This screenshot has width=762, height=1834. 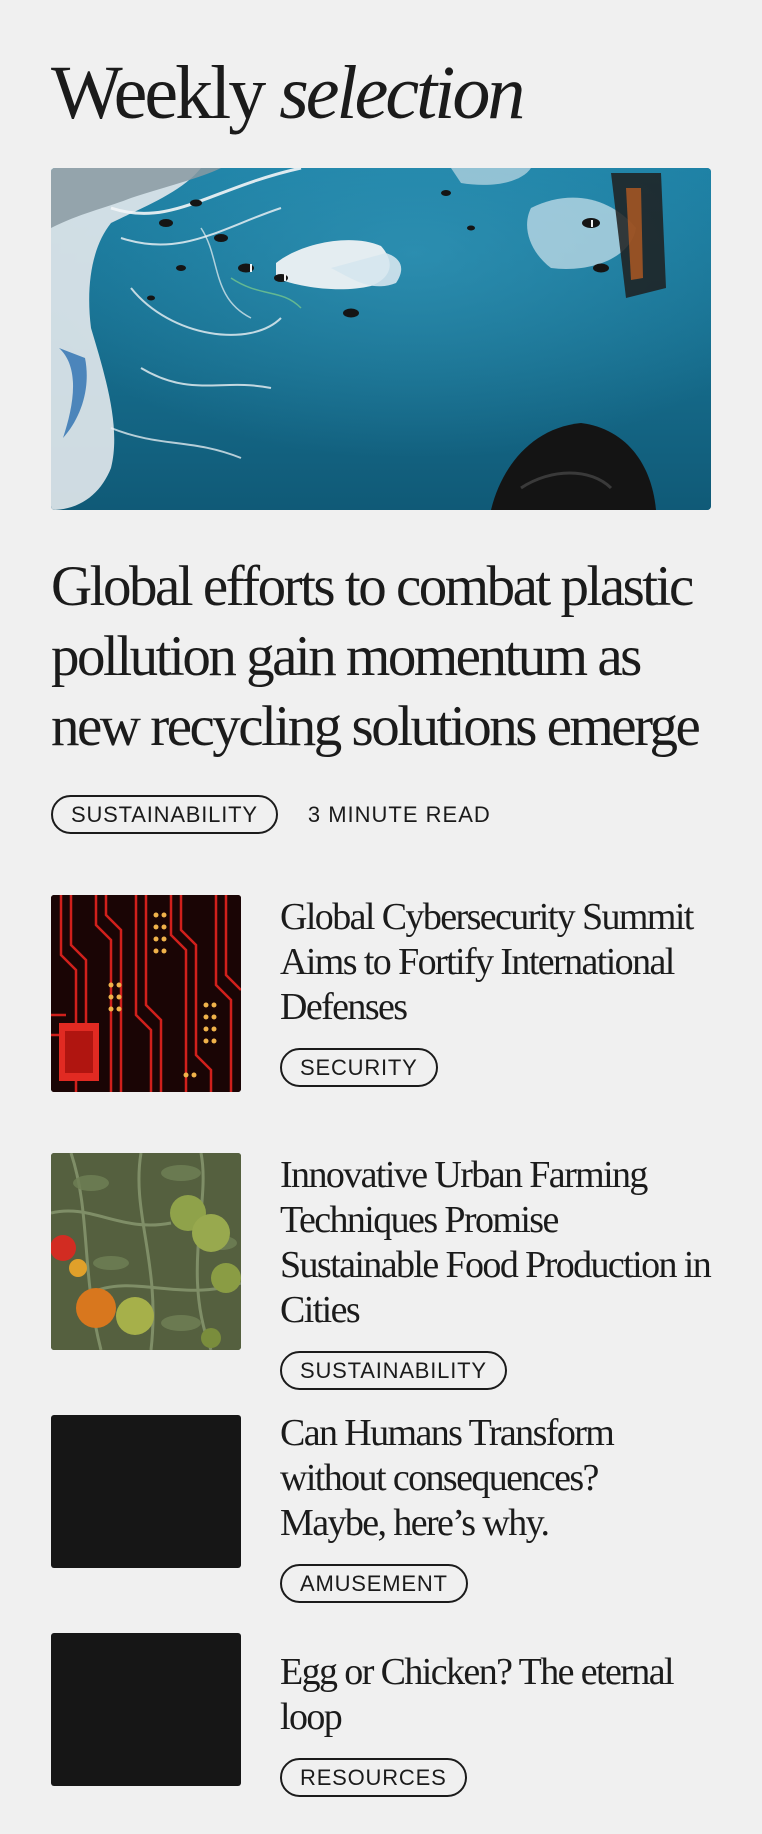 I want to click on tomato-plant-thumbnail, so click(x=146, y=1251).